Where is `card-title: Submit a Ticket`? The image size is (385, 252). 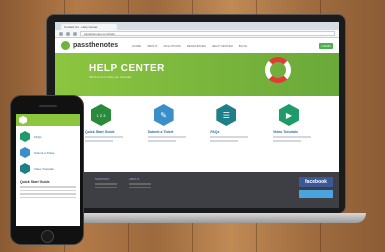 card-title: Submit a Ticket is located at coordinates (170, 132).